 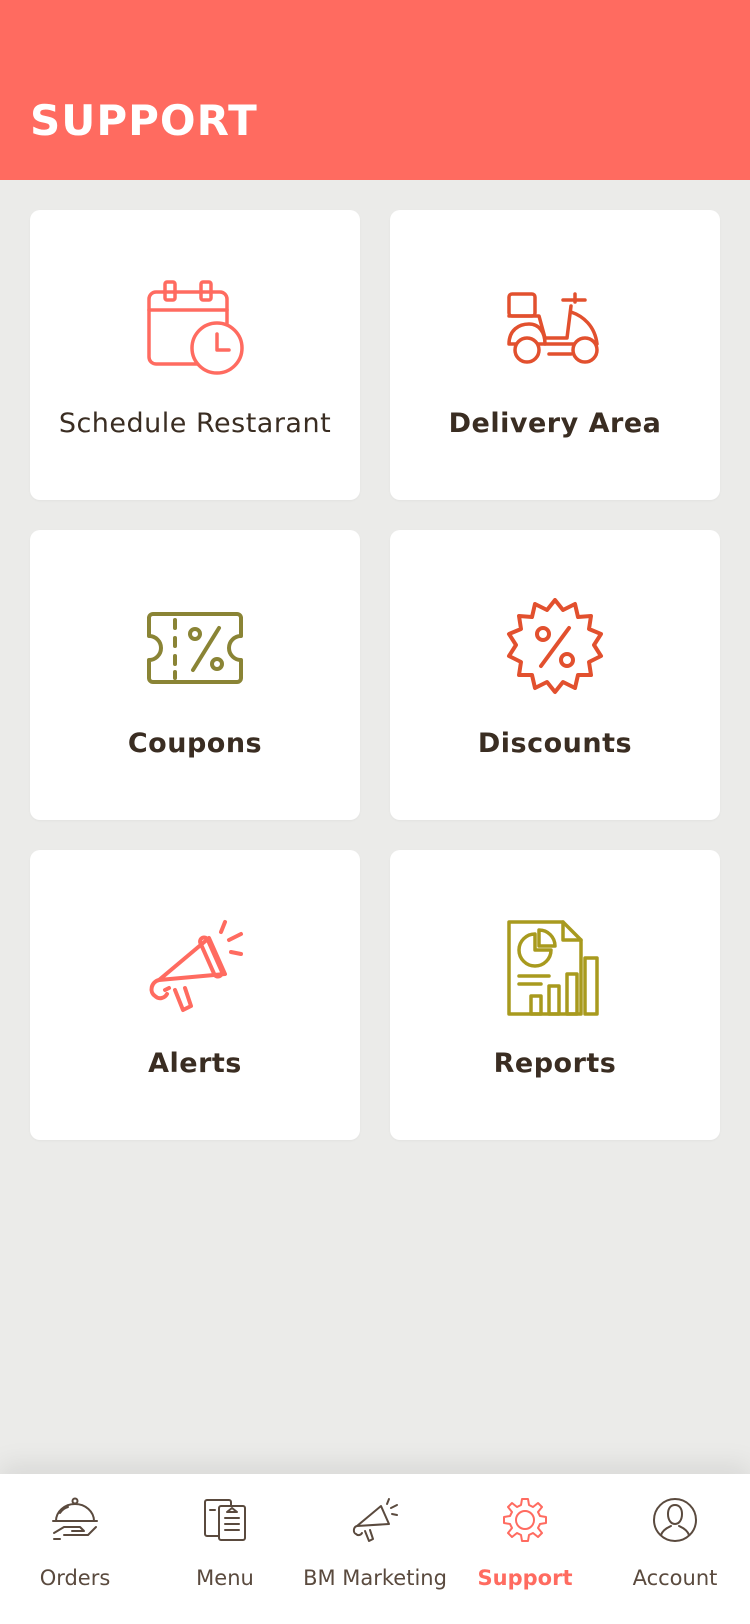 I want to click on nav-item-bm-marketing: BM Marketing, so click(x=375, y=1549).